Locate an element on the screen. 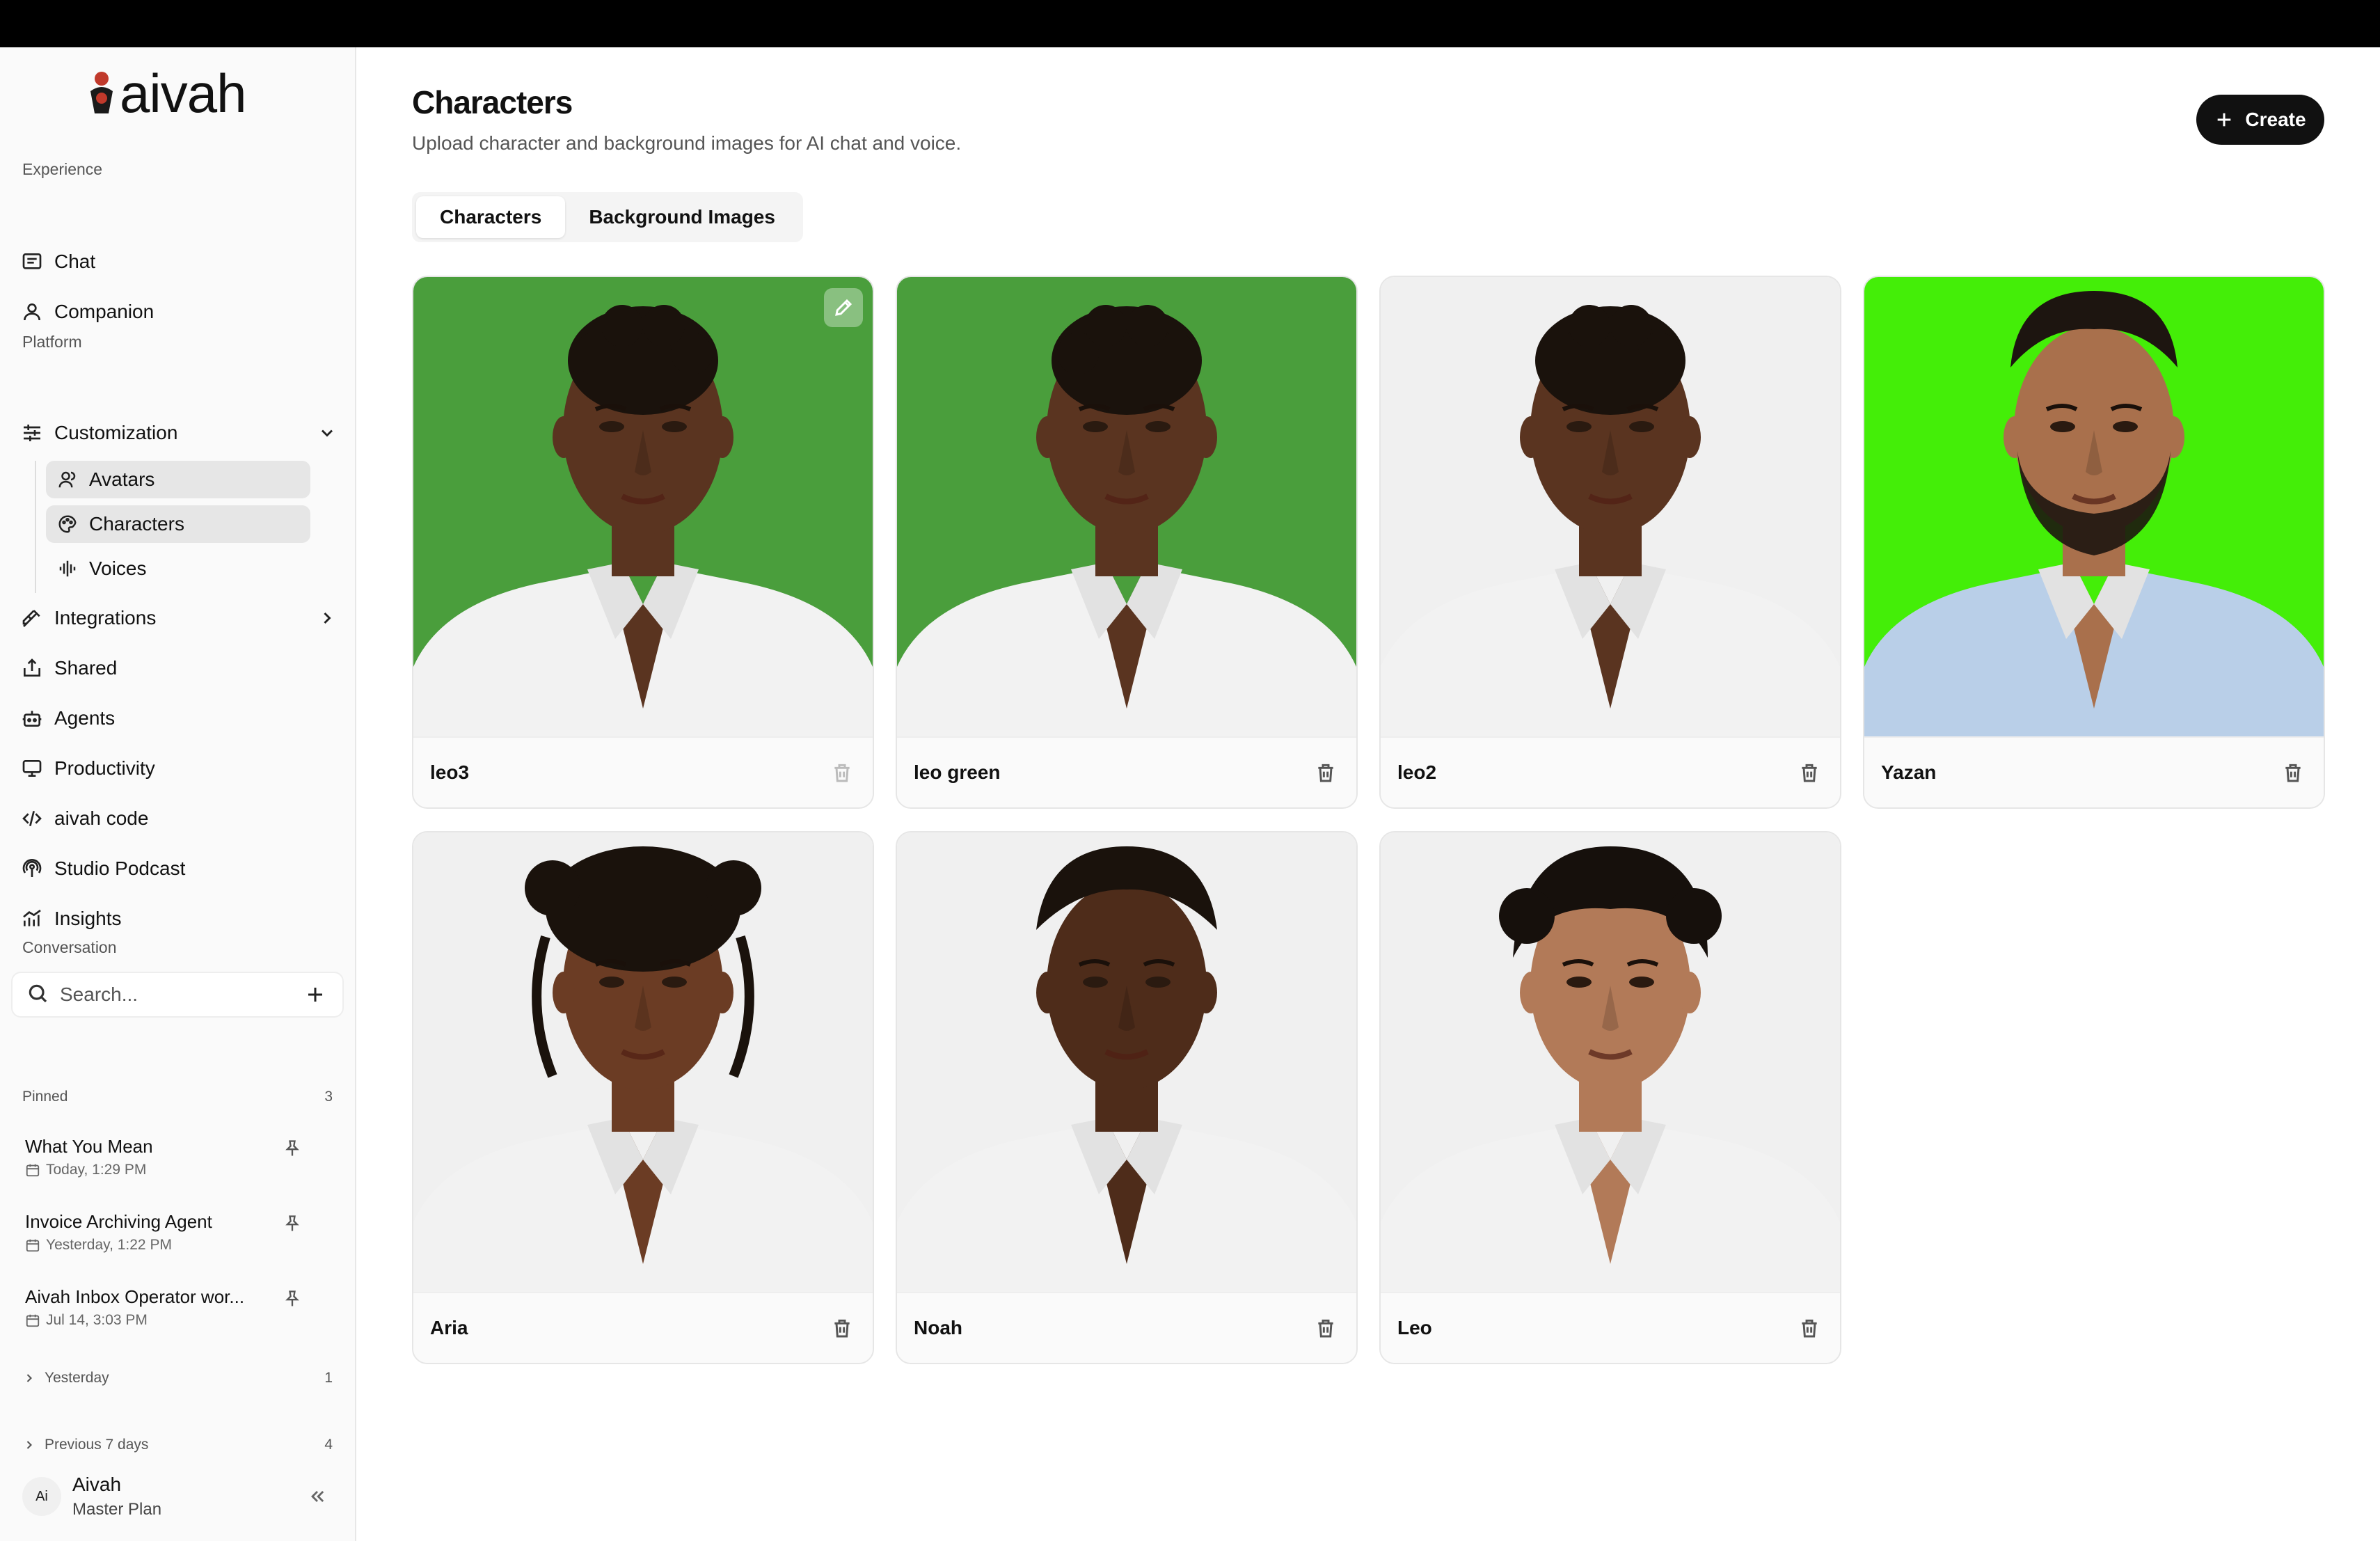  character-card-footer: Noah is located at coordinates (1126, 1327).